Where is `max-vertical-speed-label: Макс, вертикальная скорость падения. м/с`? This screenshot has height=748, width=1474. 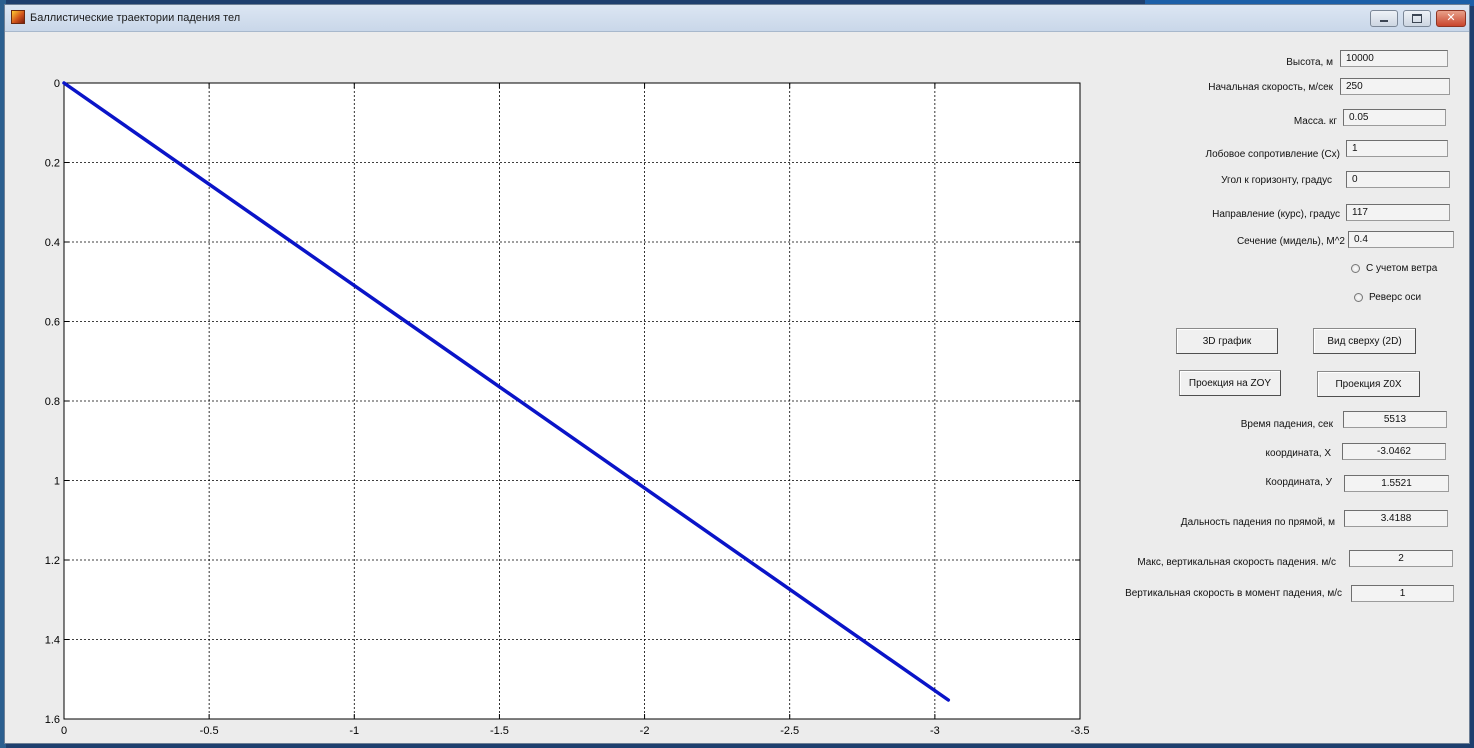
max-vertical-speed-label: Макс, вертикальная скорость падения. м/с is located at coordinates (1236, 562).